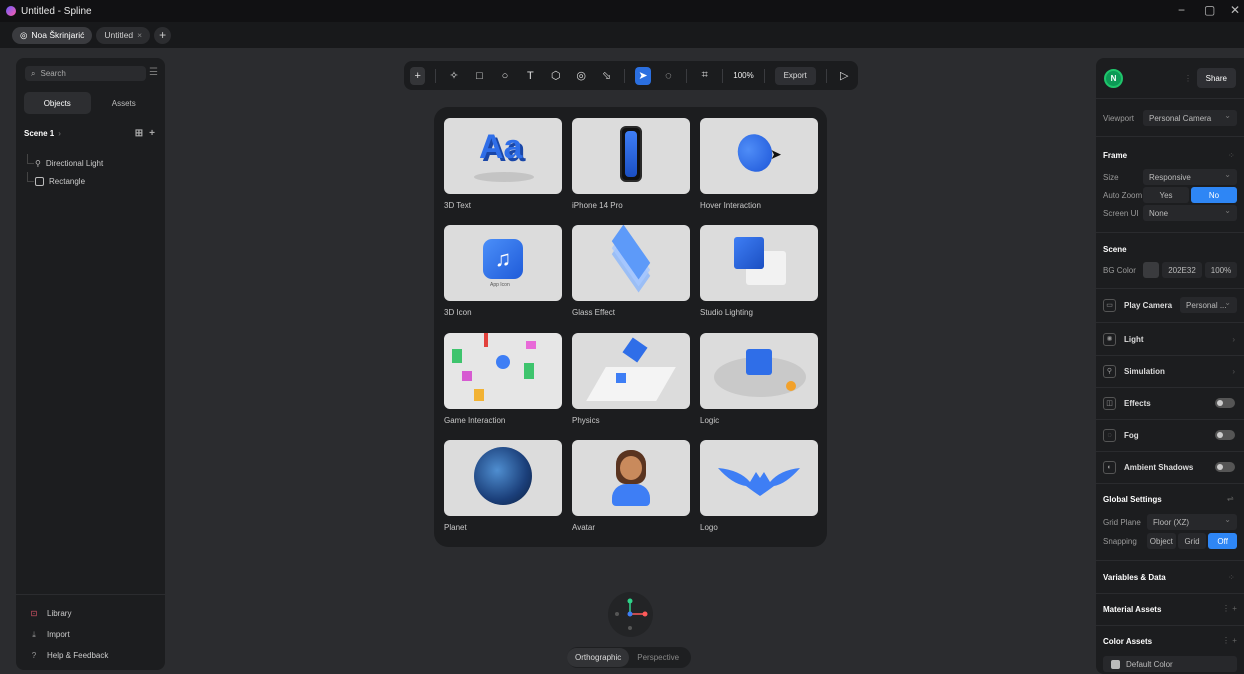 Image resolution: width=1244 pixels, height=674 pixels. Describe the element at coordinates (776, 154) in the screenshot. I see `cursor-icon: ➤` at that location.